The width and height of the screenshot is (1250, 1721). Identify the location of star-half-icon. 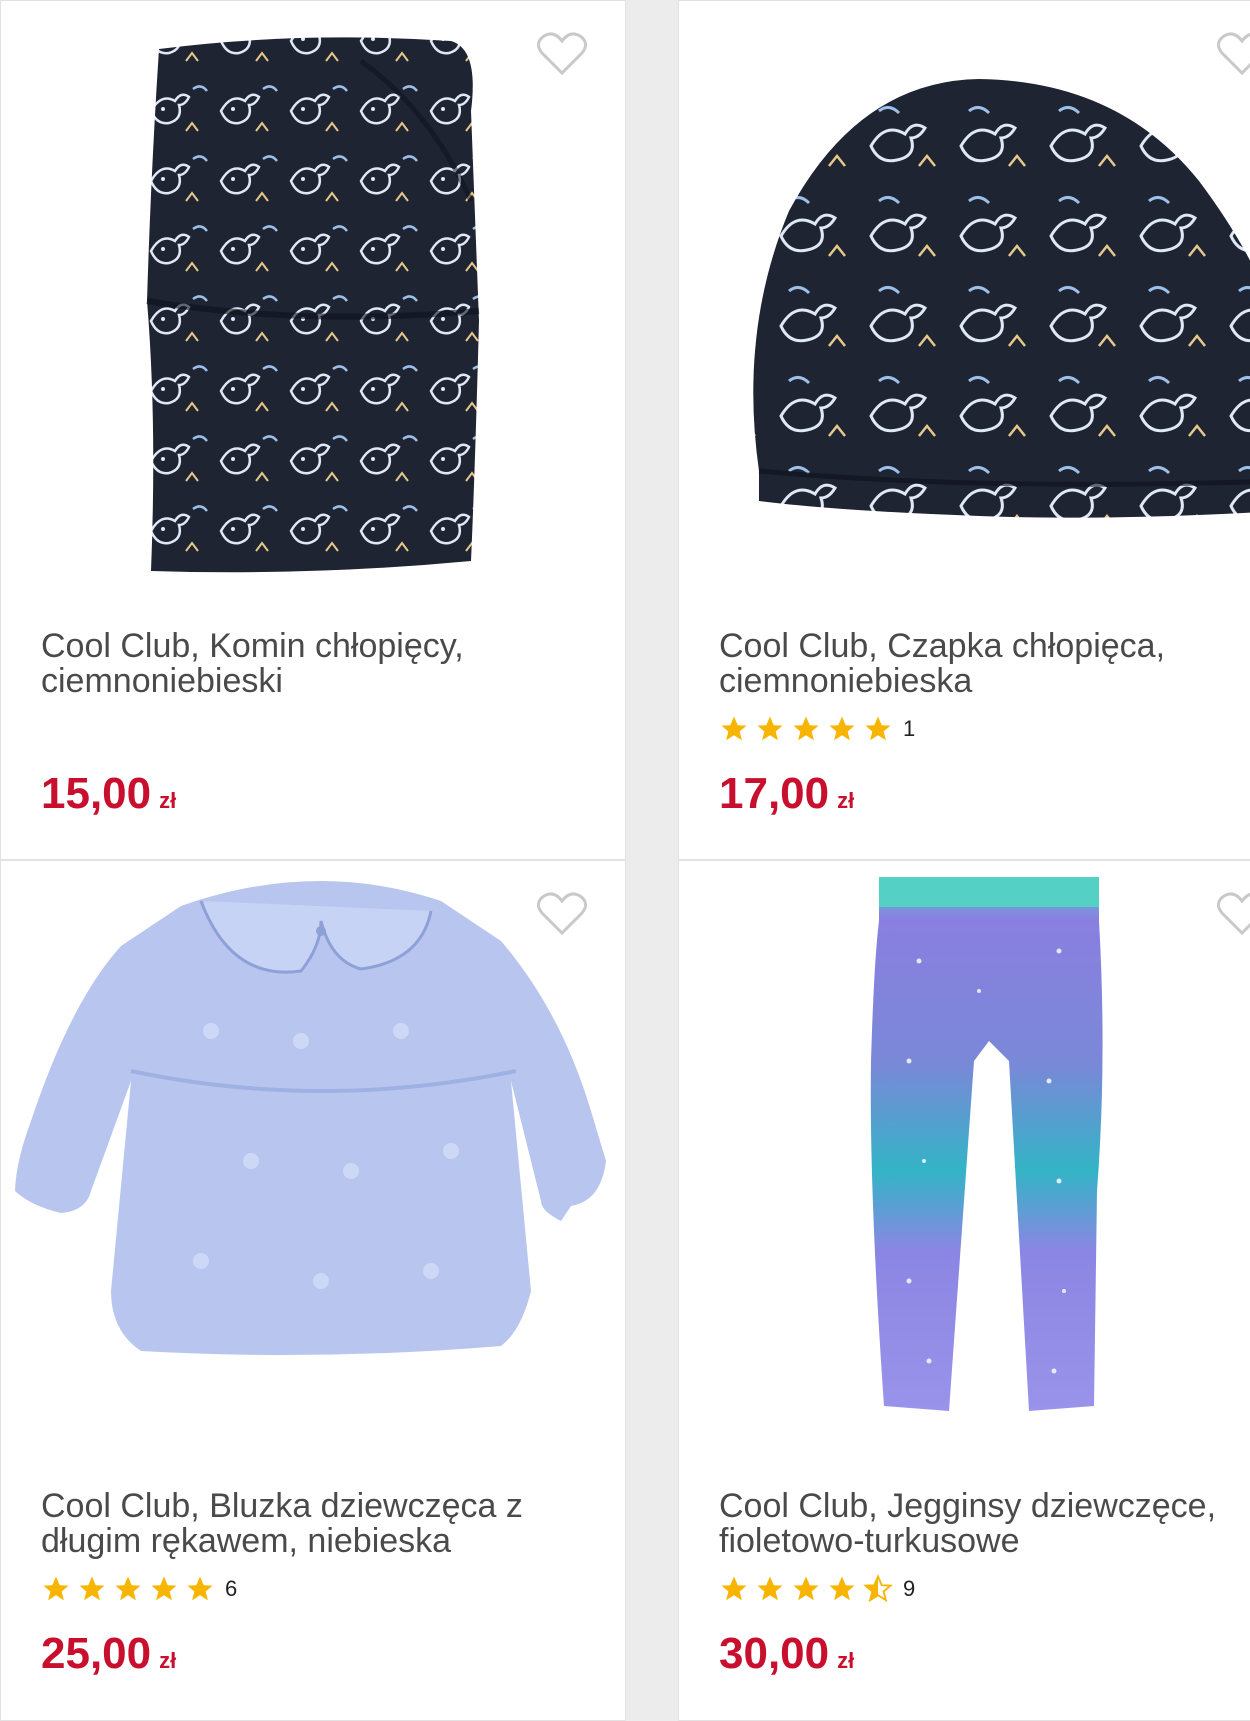
(878, 1588).